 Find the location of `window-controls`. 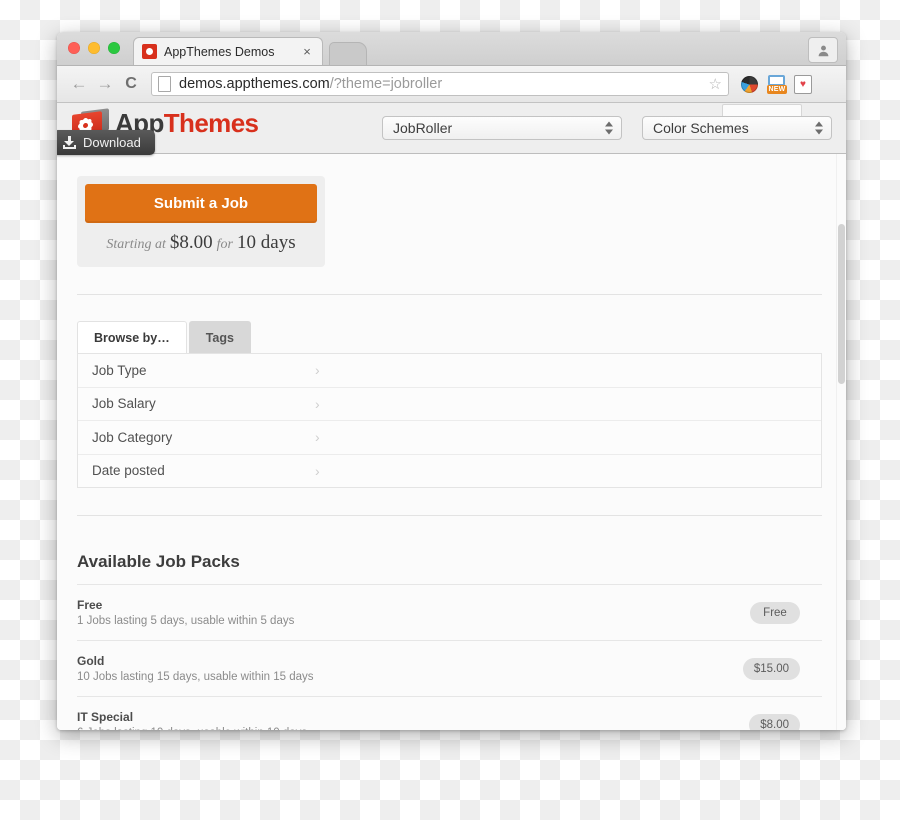

window-controls is located at coordinates (94, 48).